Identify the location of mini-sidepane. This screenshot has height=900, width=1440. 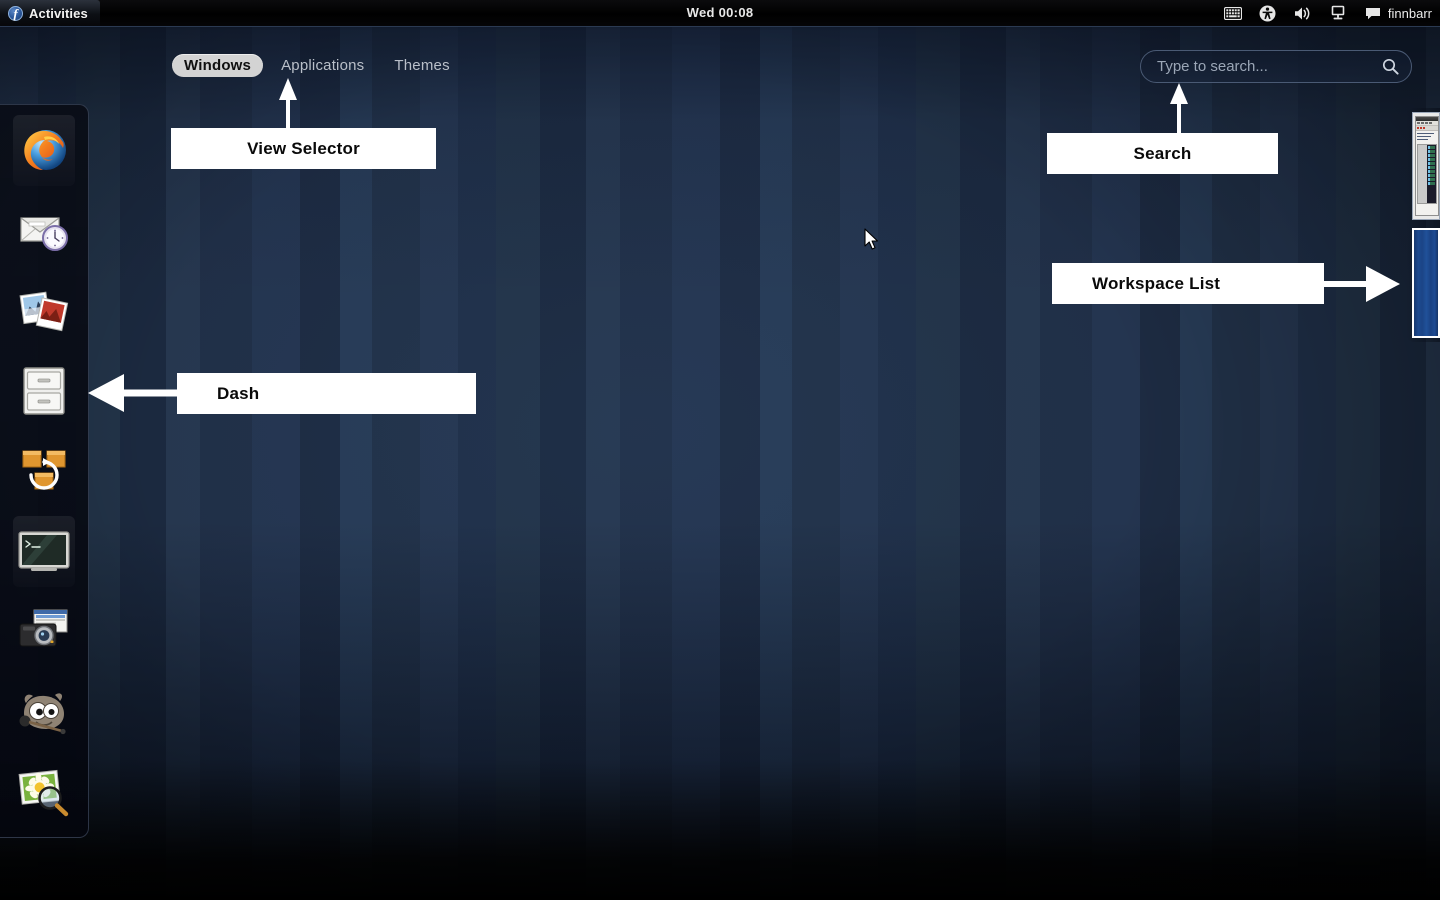
(1422, 174).